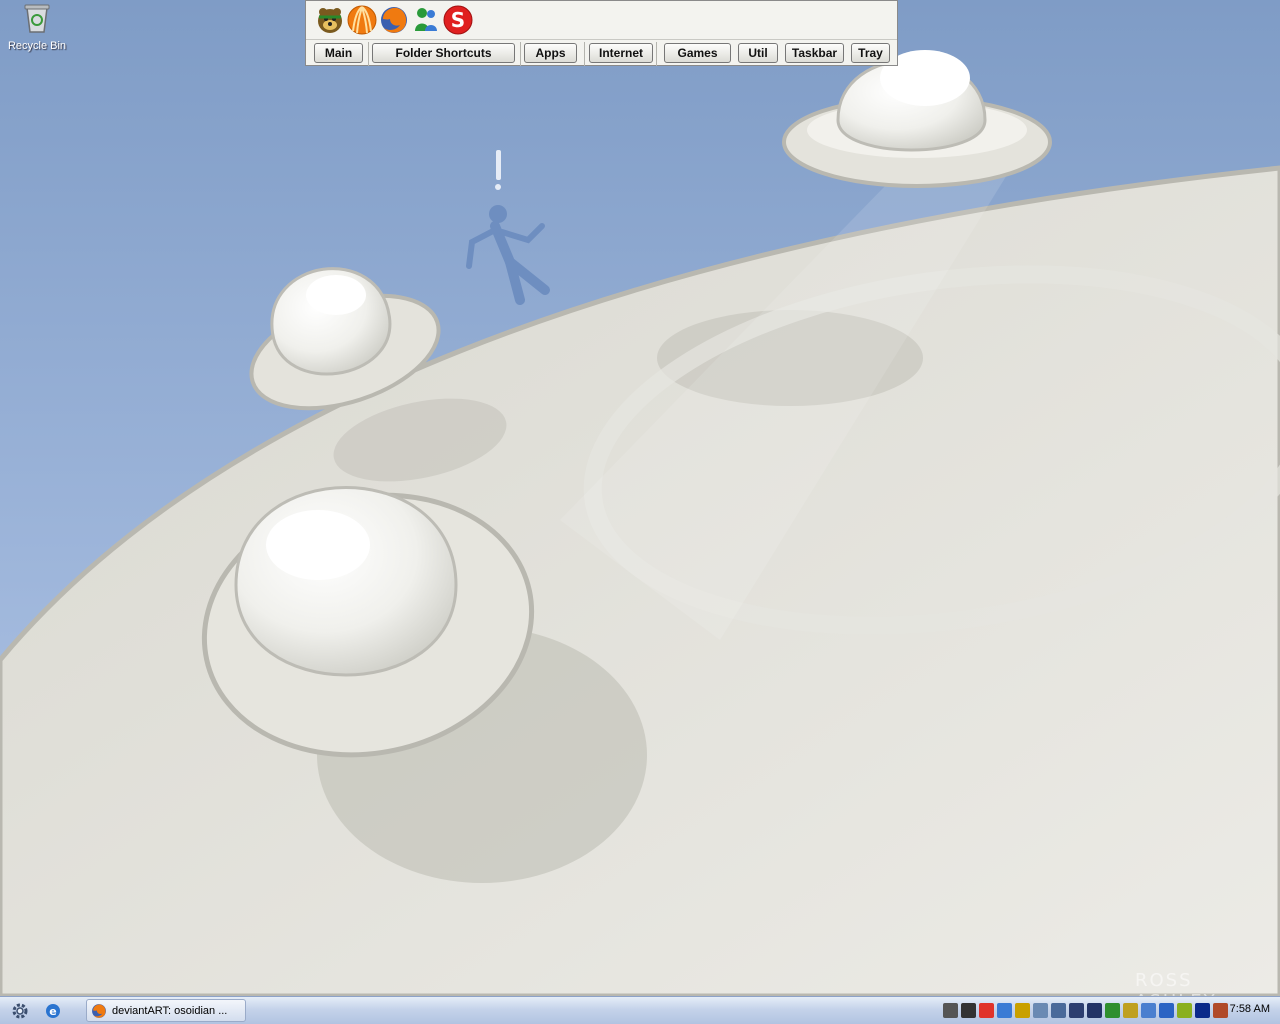 Image resolution: width=1280 pixels, height=1024 pixels. What do you see at coordinates (37, 46) in the screenshot?
I see `recycle-bin-label: Recycle Bin` at bounding box center [37, 46].